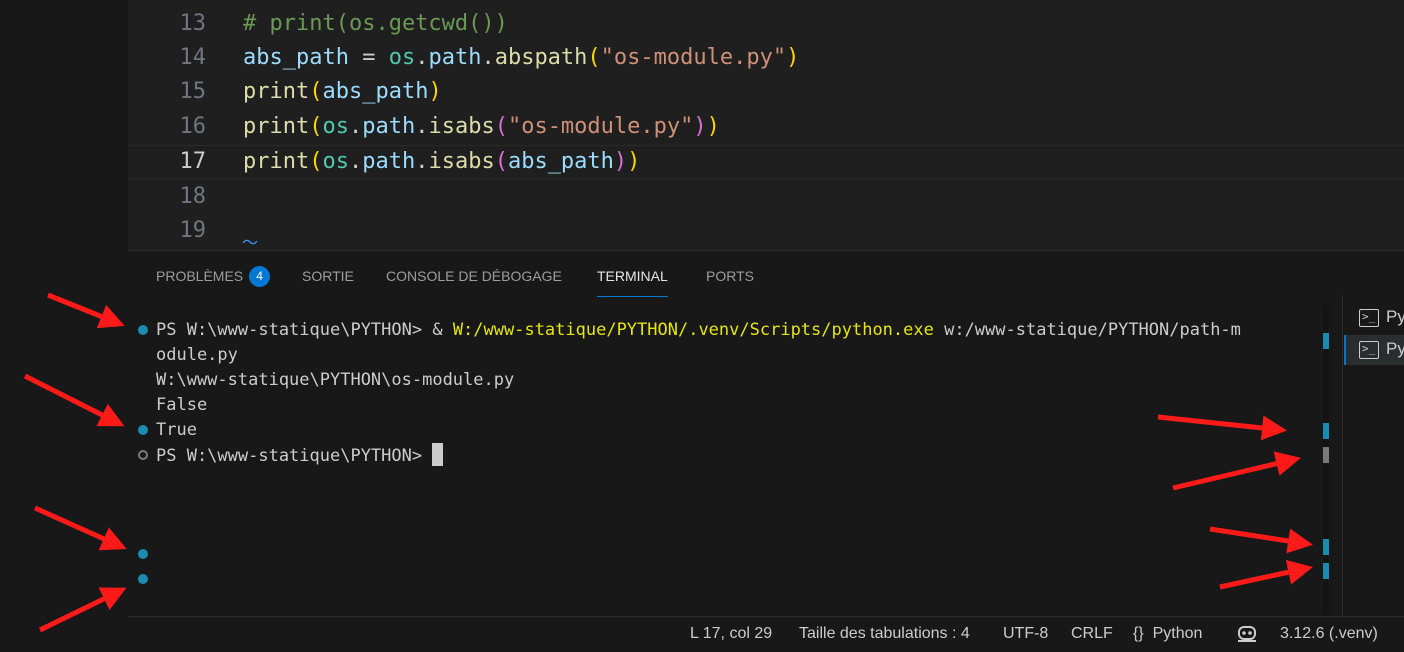  I want to click on script-path: w:/www-statique/PYTHON/path-m, so click(1087, 330).